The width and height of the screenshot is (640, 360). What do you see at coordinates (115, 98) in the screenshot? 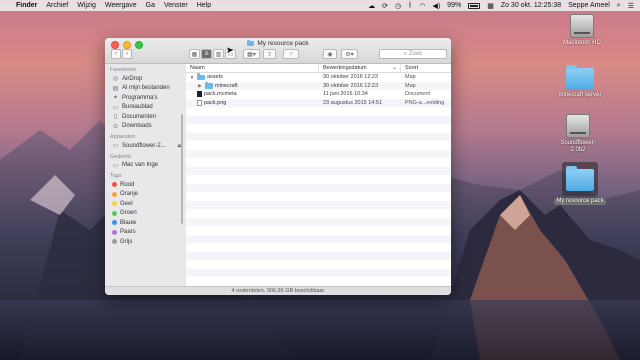
I see `applications-icon: ✦` at bounding box center [115, 98].